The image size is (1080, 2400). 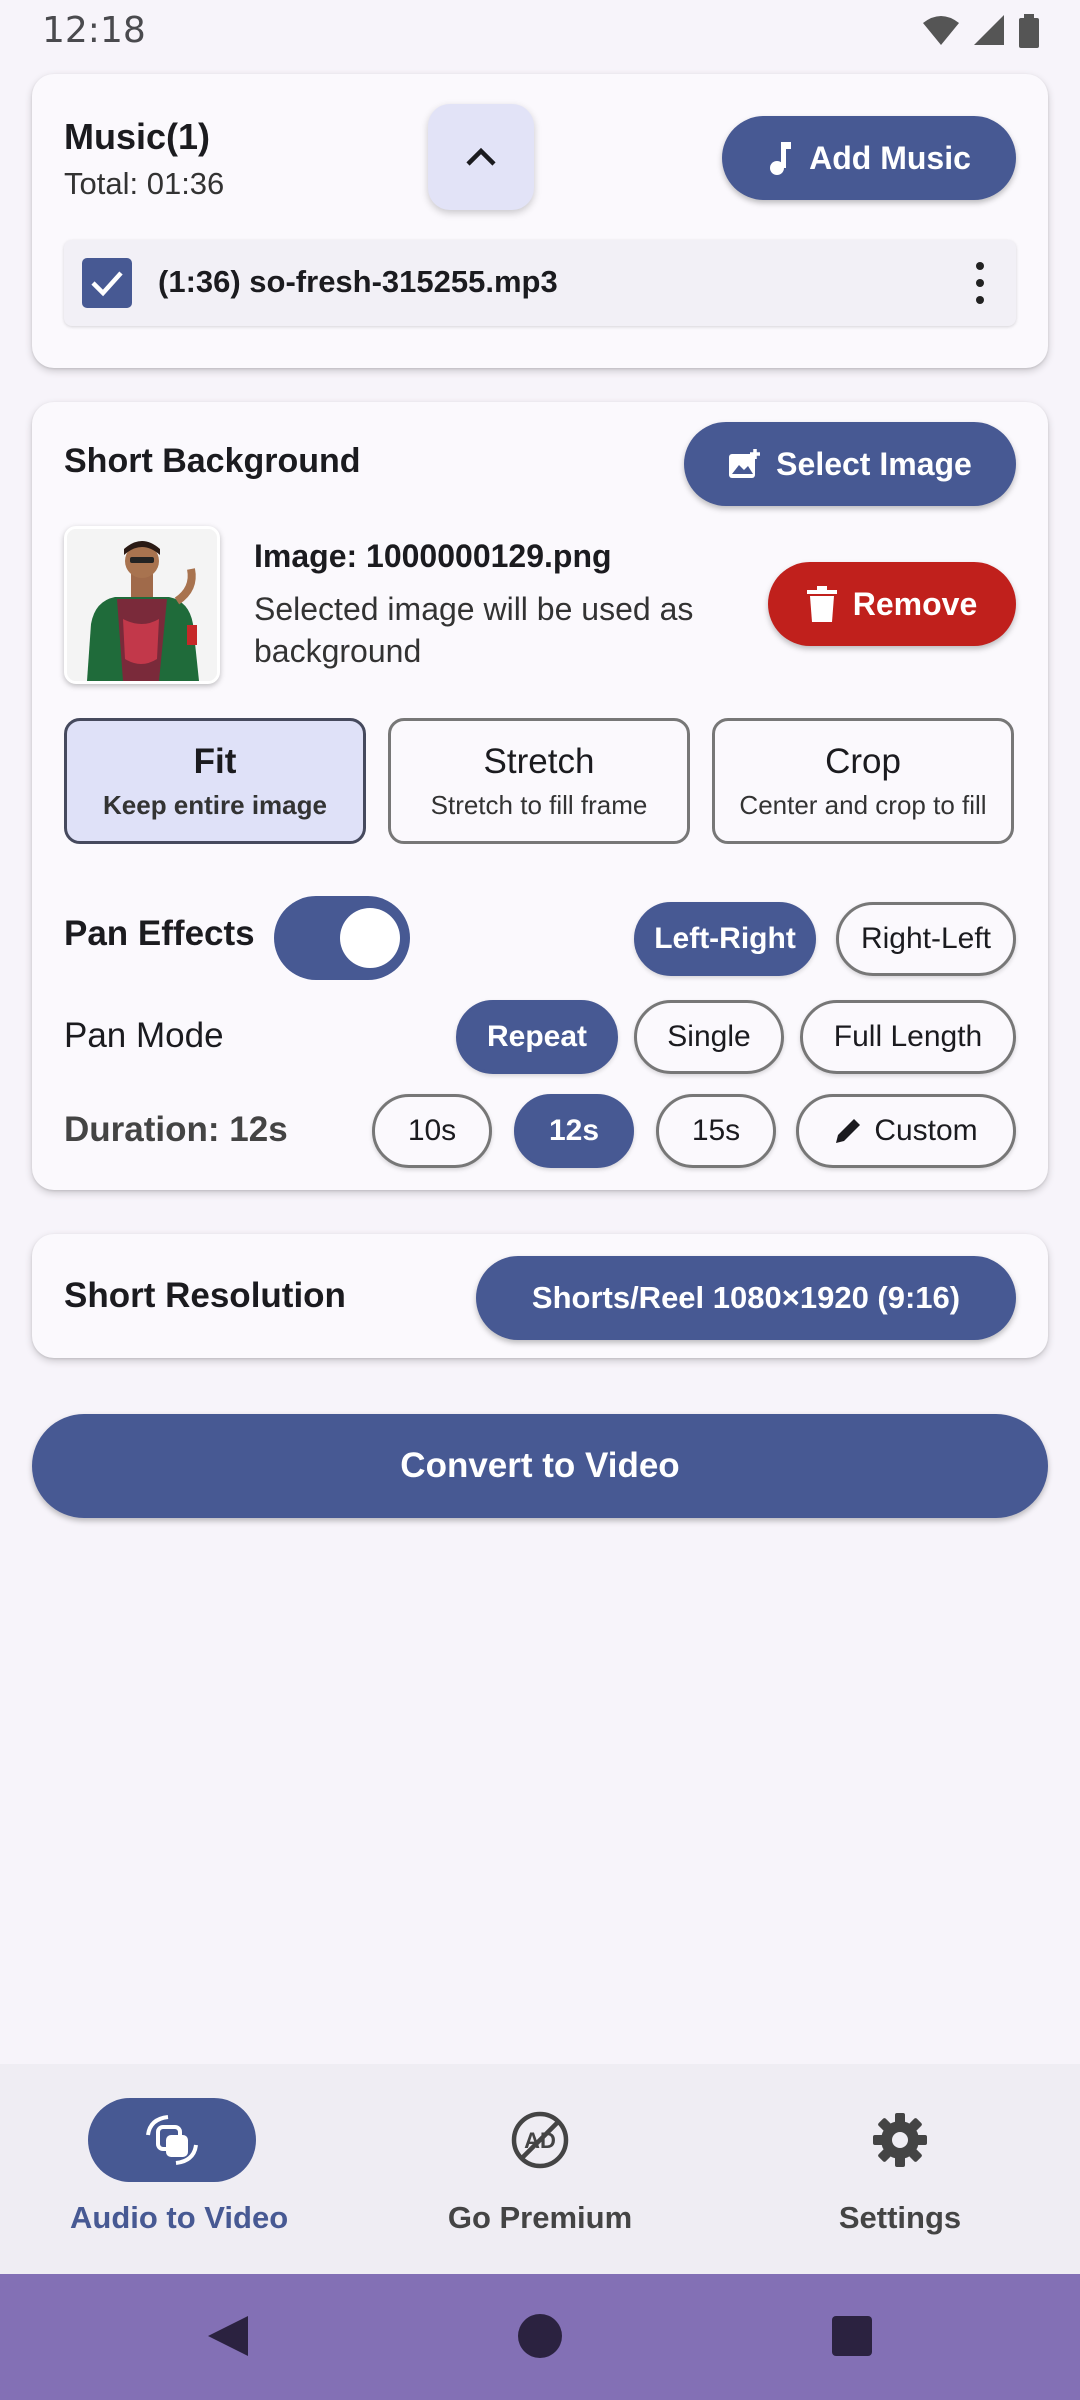 I want to click on mode-name: Fit, so click(x=215, y=761).